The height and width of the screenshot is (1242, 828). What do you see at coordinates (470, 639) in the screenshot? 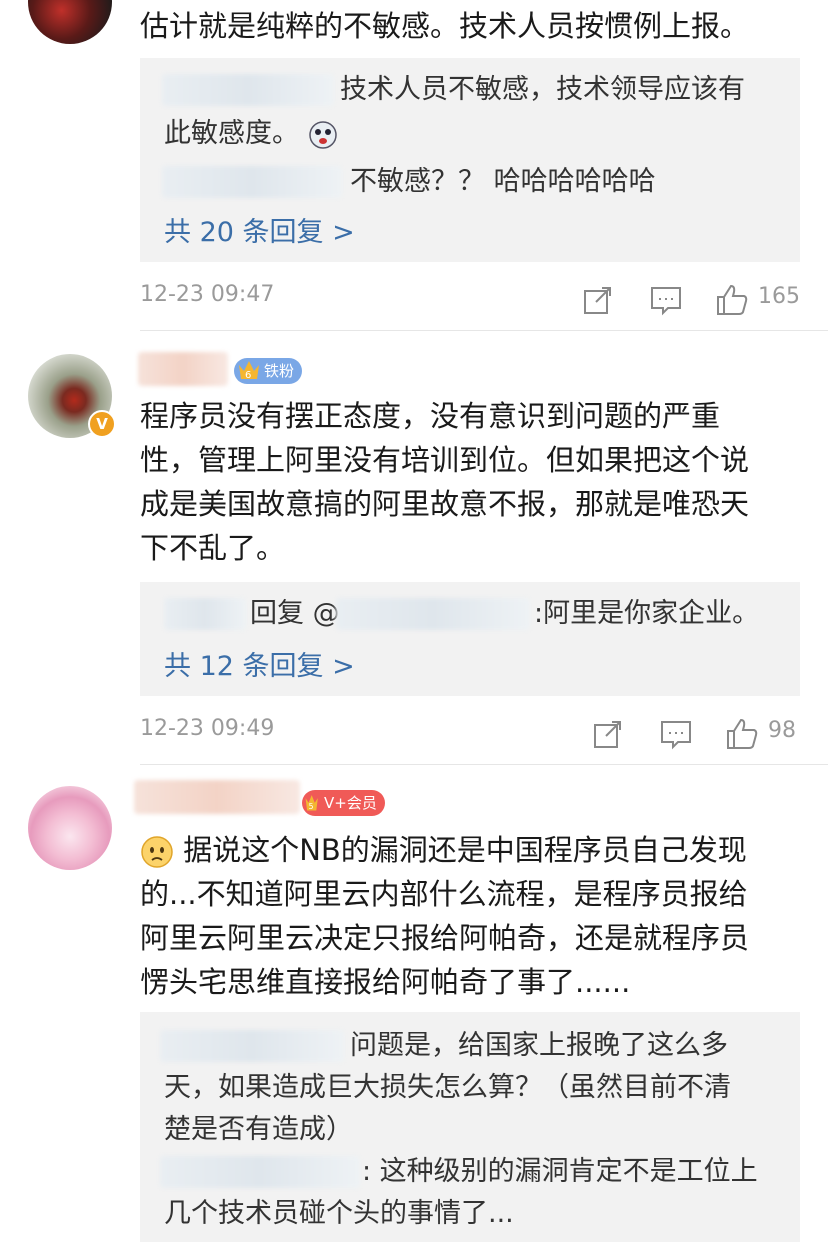
I see `reply-box: 回复 @ :阿里是你家企业。 共 12 条回复 >` at bounding box center [470, 639].